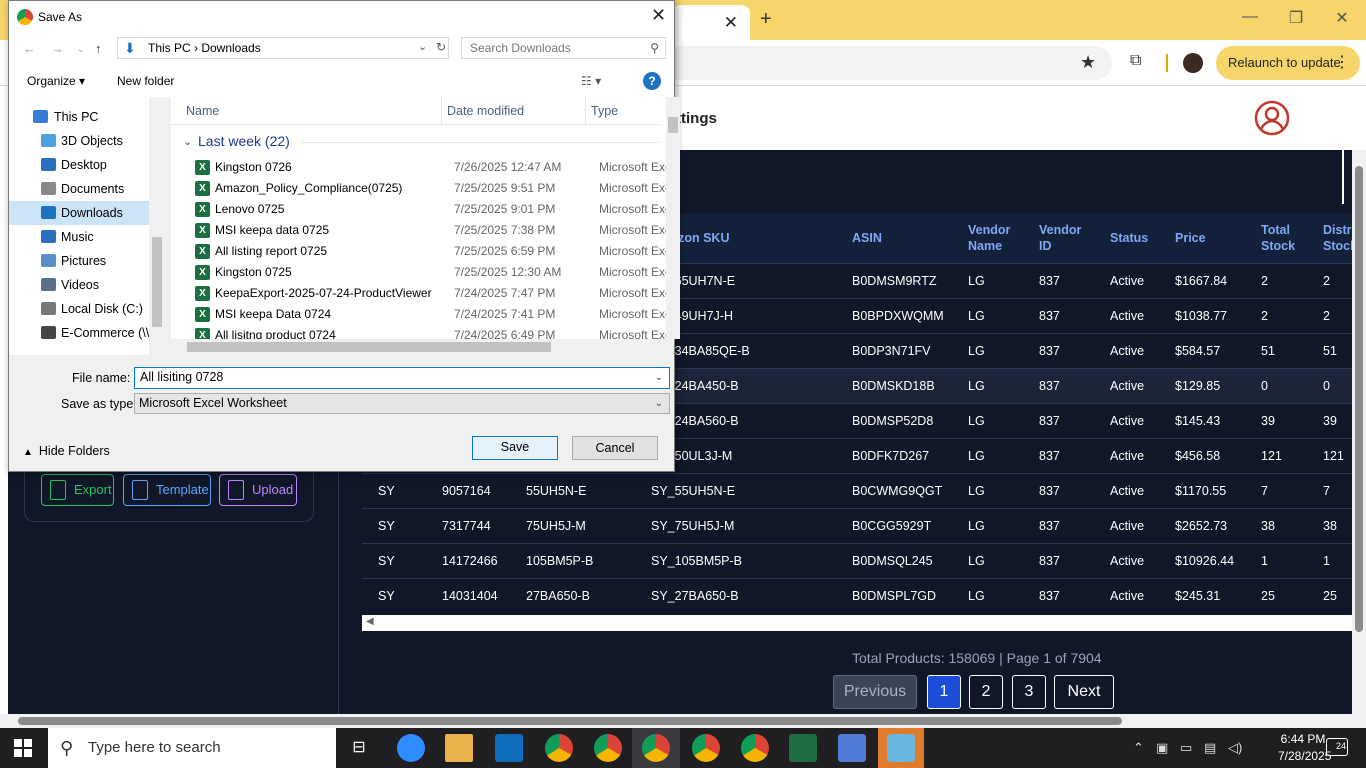 Image resolution: width=1366 pixels, height=768 pixels. Describe the element at coordinates (283, 48) in the screenshot. I see `dialog-address-bar: ⬇ This PC › Downloads ⌄ ↻` at that location.